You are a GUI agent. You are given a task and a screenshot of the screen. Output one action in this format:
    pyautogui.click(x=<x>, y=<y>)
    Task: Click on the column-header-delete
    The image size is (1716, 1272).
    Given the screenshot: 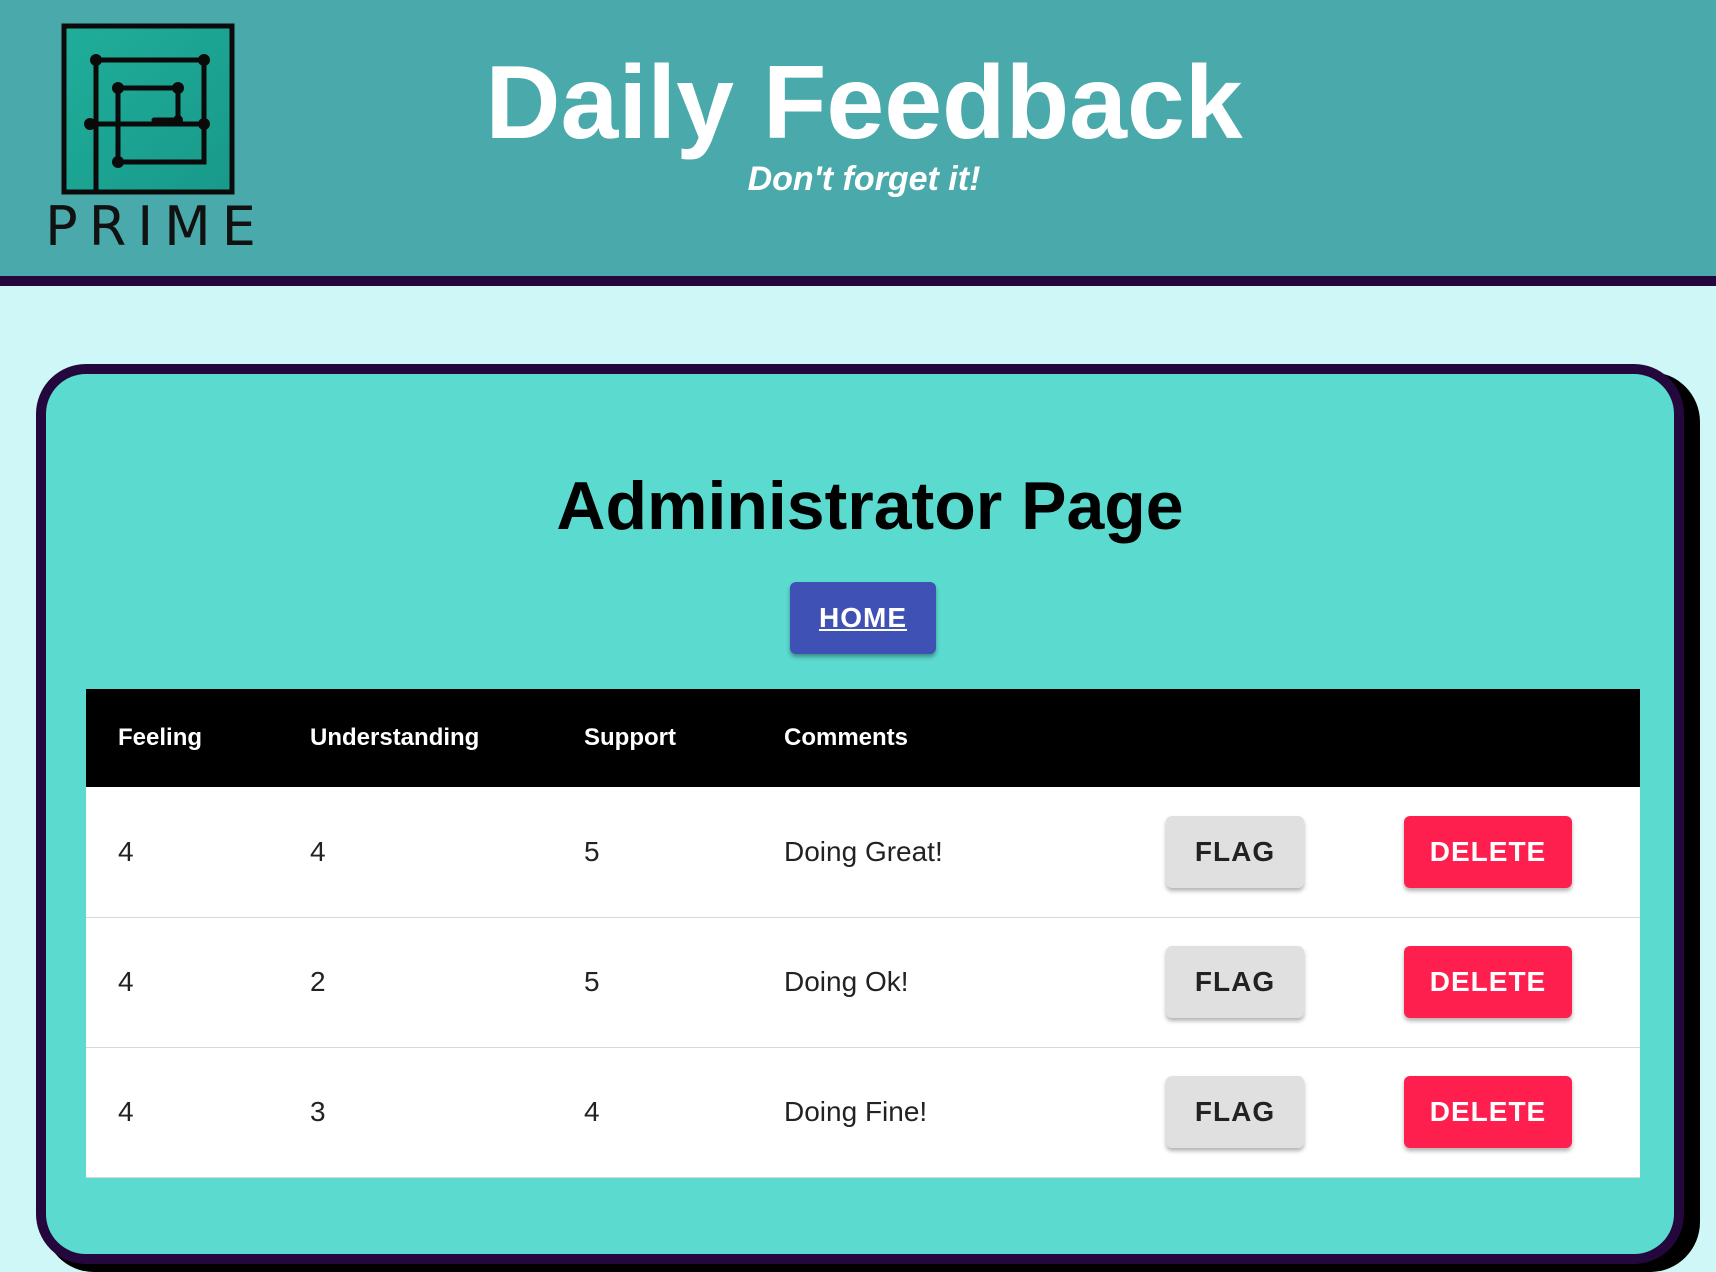 What is the action you would take?
    pyautogui.click(x=1522, y=738)
    